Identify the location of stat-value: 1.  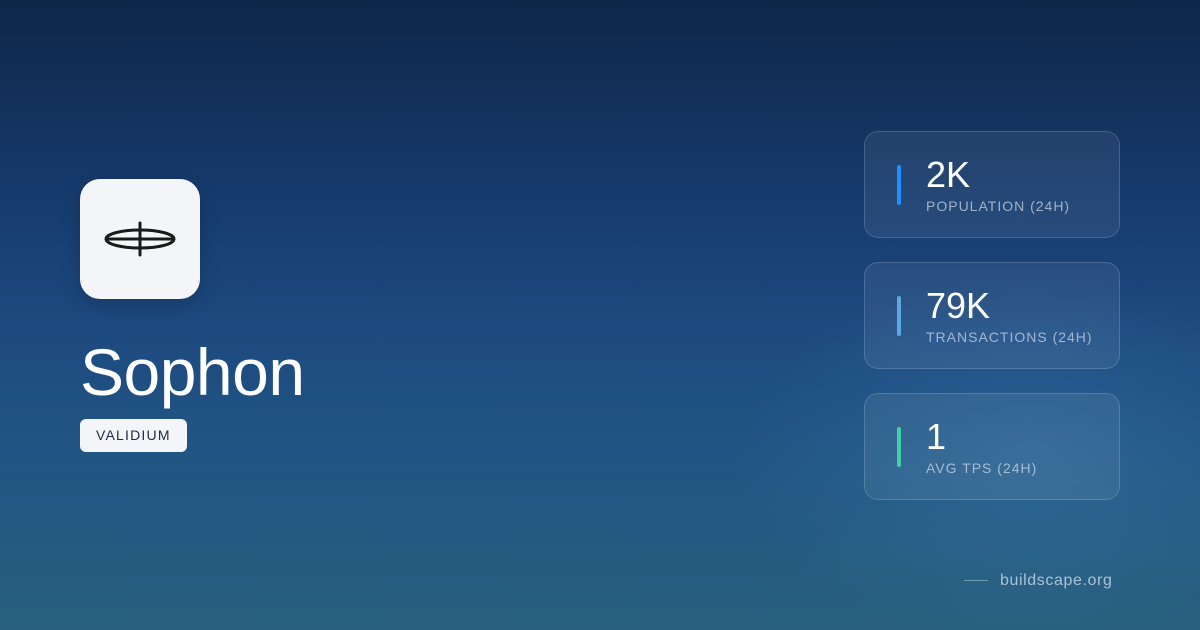
(936, 436).